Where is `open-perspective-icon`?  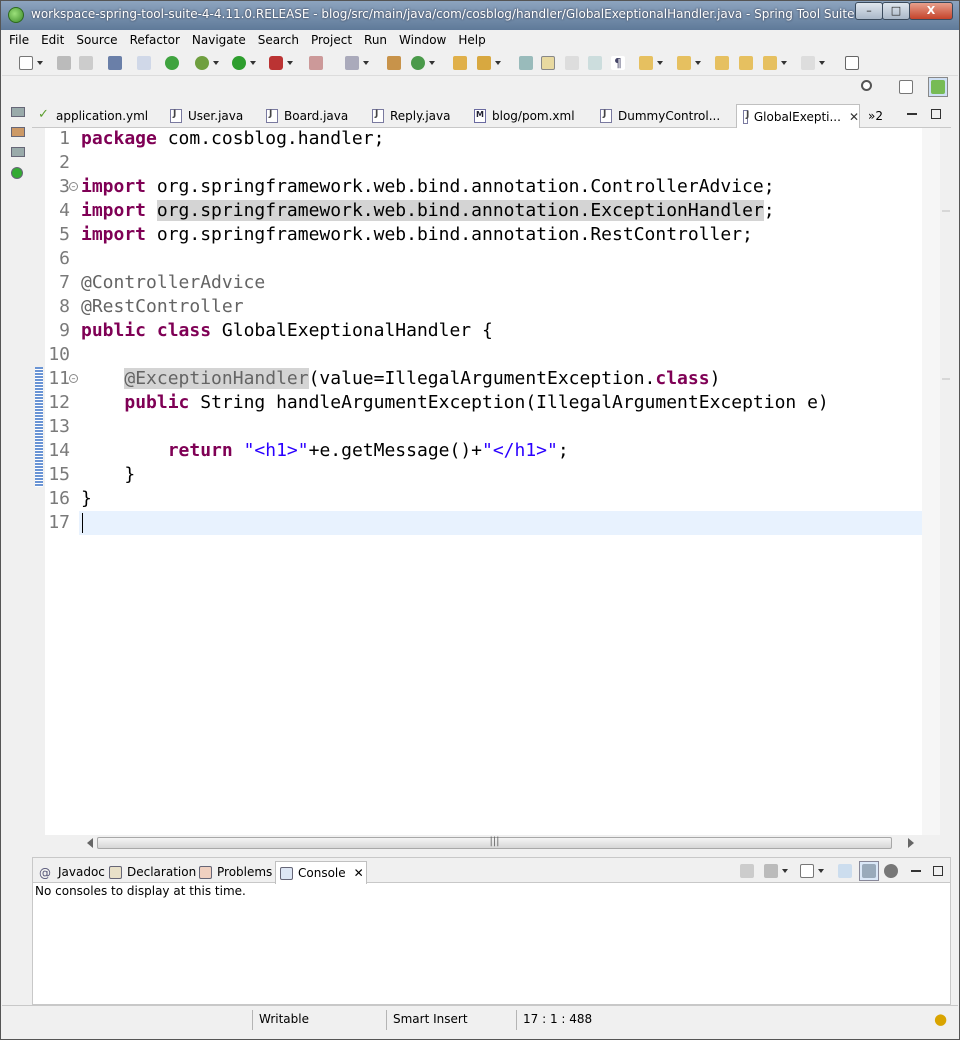
open-perspective-icon is located at coordinates (852, 63).